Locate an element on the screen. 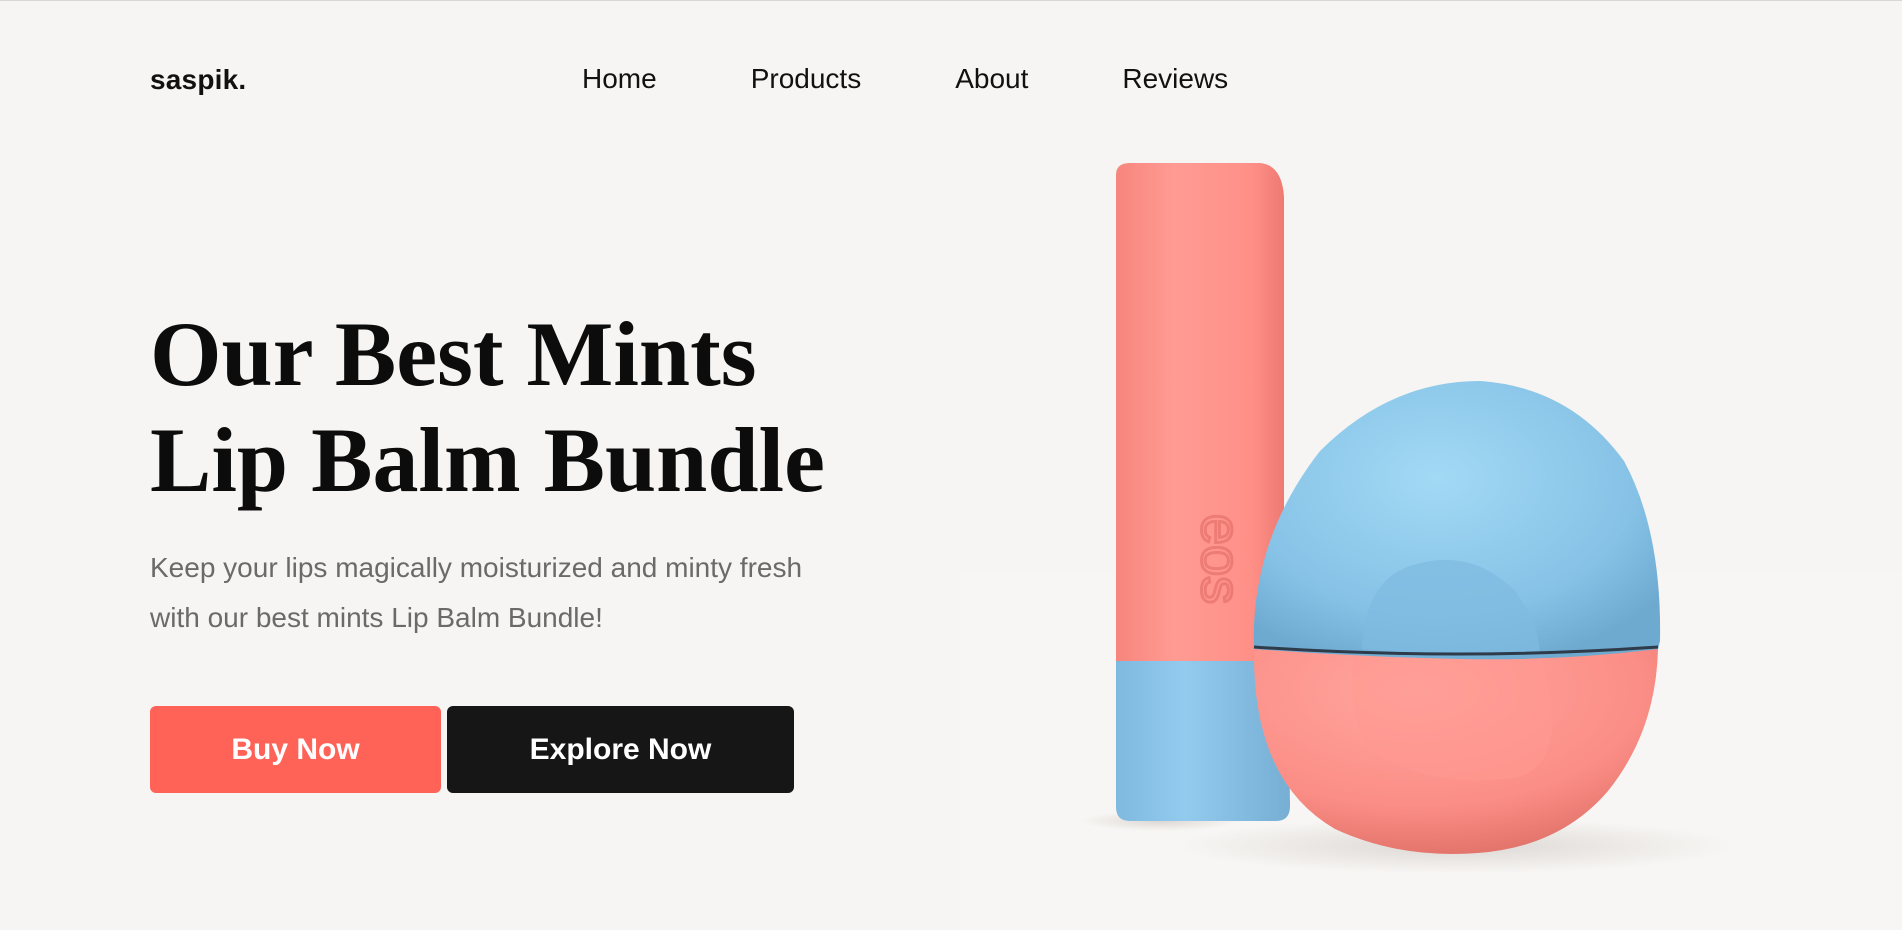 The width and height of the screenshot is (1902, 930). nav-item-home: Home is located at coordinates (619, 79).